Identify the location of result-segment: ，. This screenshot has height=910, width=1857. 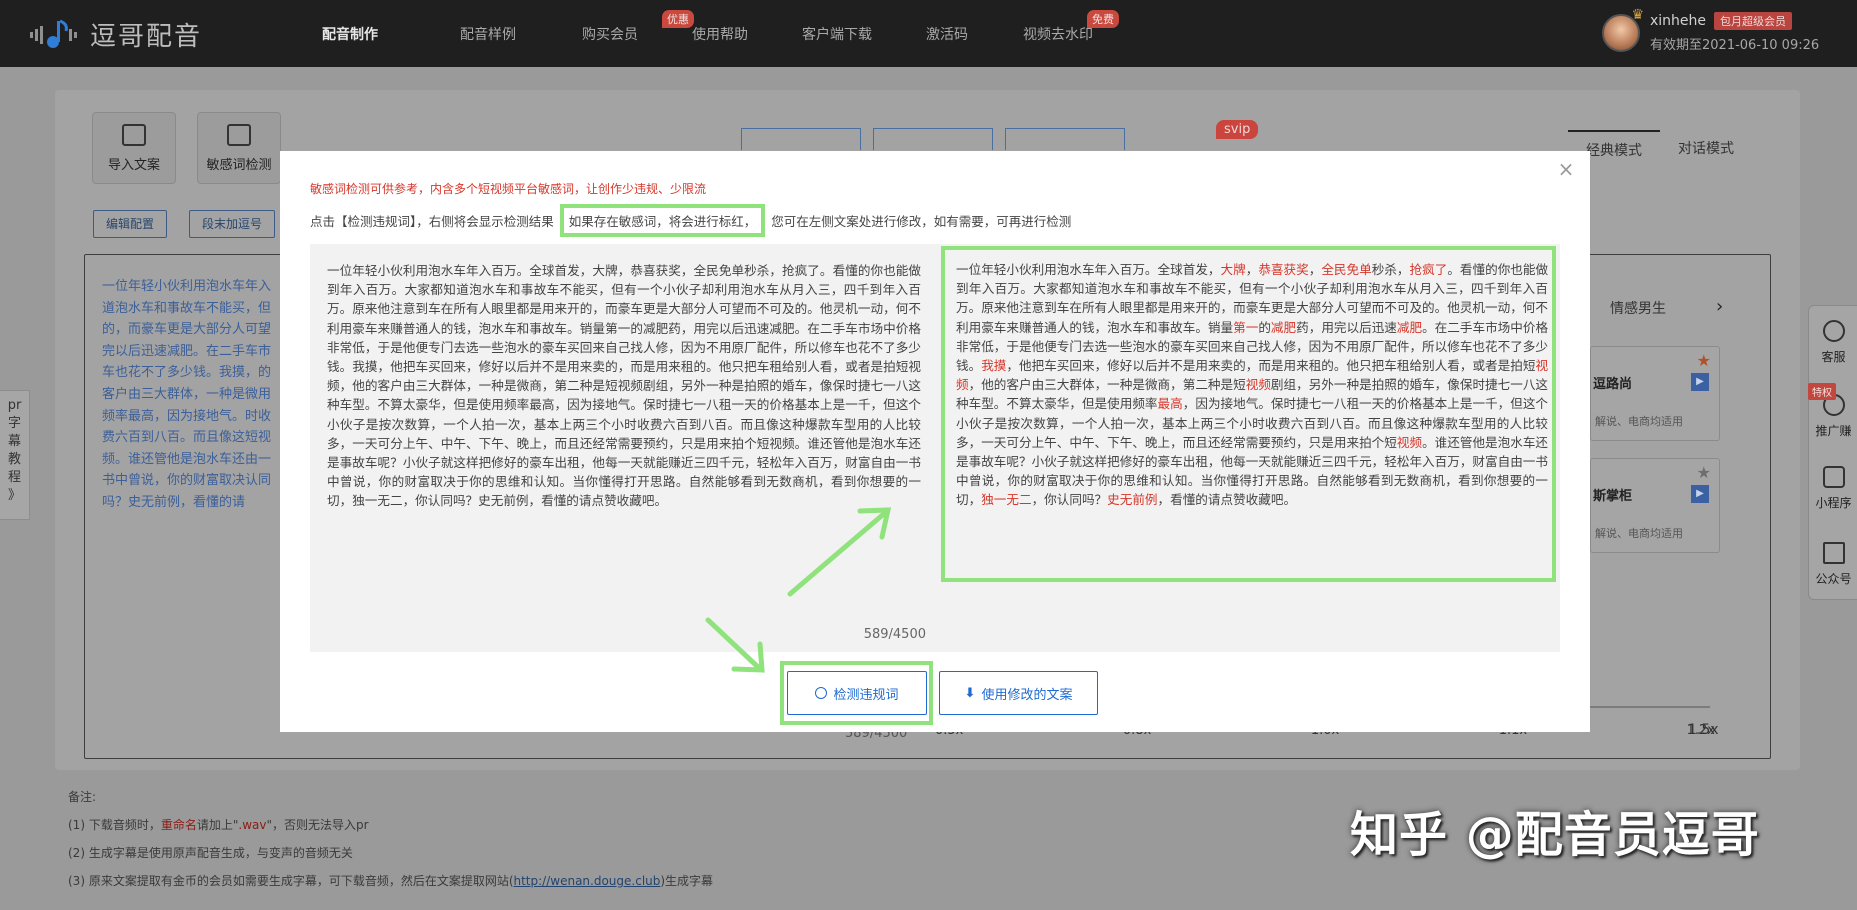
(1315, 269).